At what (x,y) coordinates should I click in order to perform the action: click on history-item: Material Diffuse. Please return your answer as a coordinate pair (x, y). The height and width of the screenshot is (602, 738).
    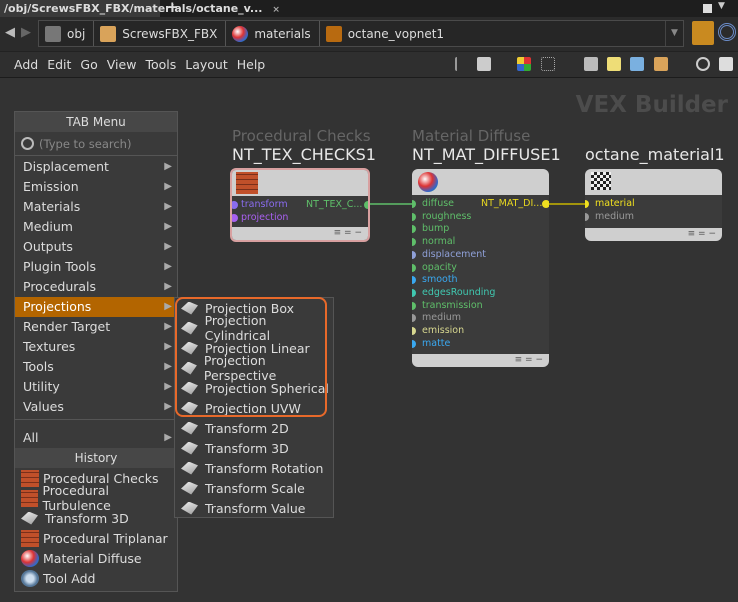
    Looking at the image, I should click on (96, 558).